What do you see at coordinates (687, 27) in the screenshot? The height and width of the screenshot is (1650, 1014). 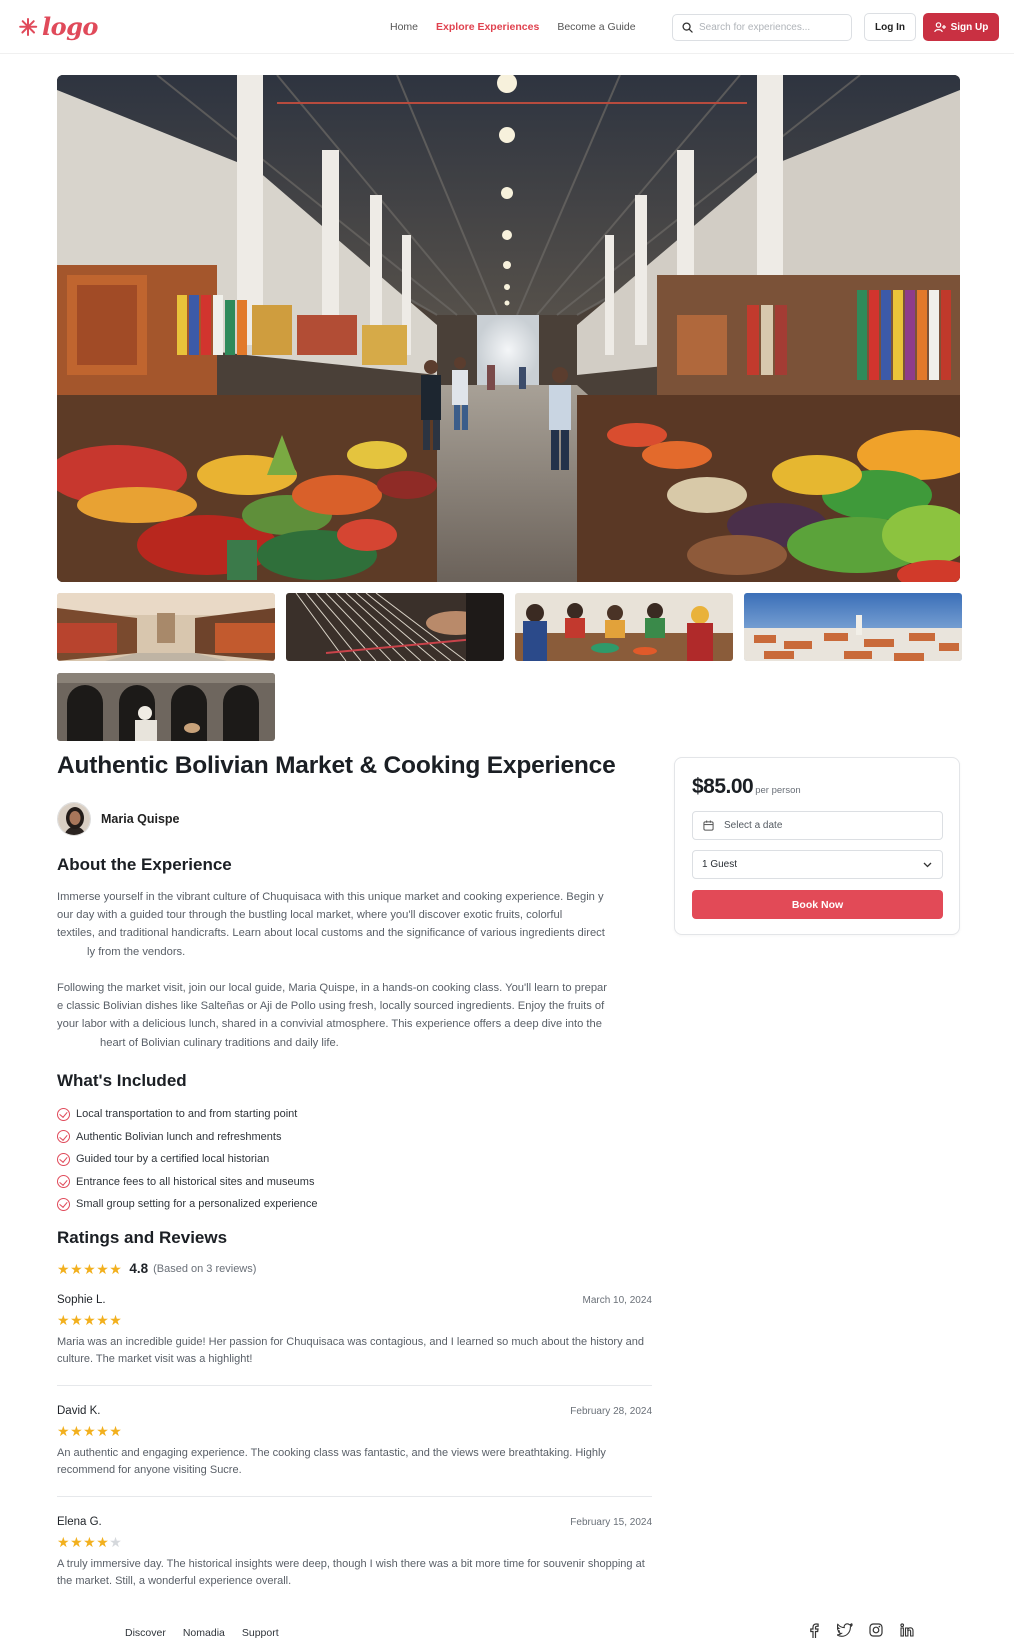 I see `search-icon` at bounding box center [687, 27].